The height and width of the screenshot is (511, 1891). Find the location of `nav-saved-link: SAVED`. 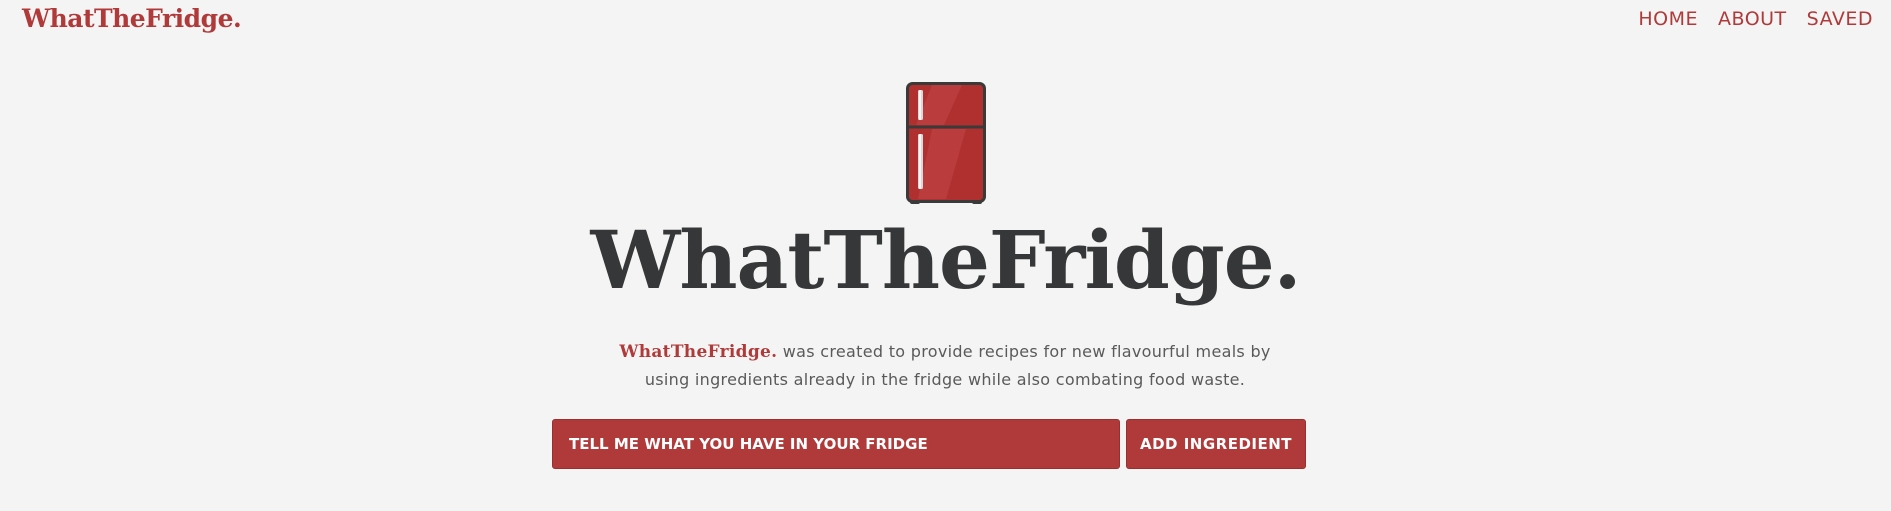

nav-saved-link: SAVED is located at coordinates (1840, 19).